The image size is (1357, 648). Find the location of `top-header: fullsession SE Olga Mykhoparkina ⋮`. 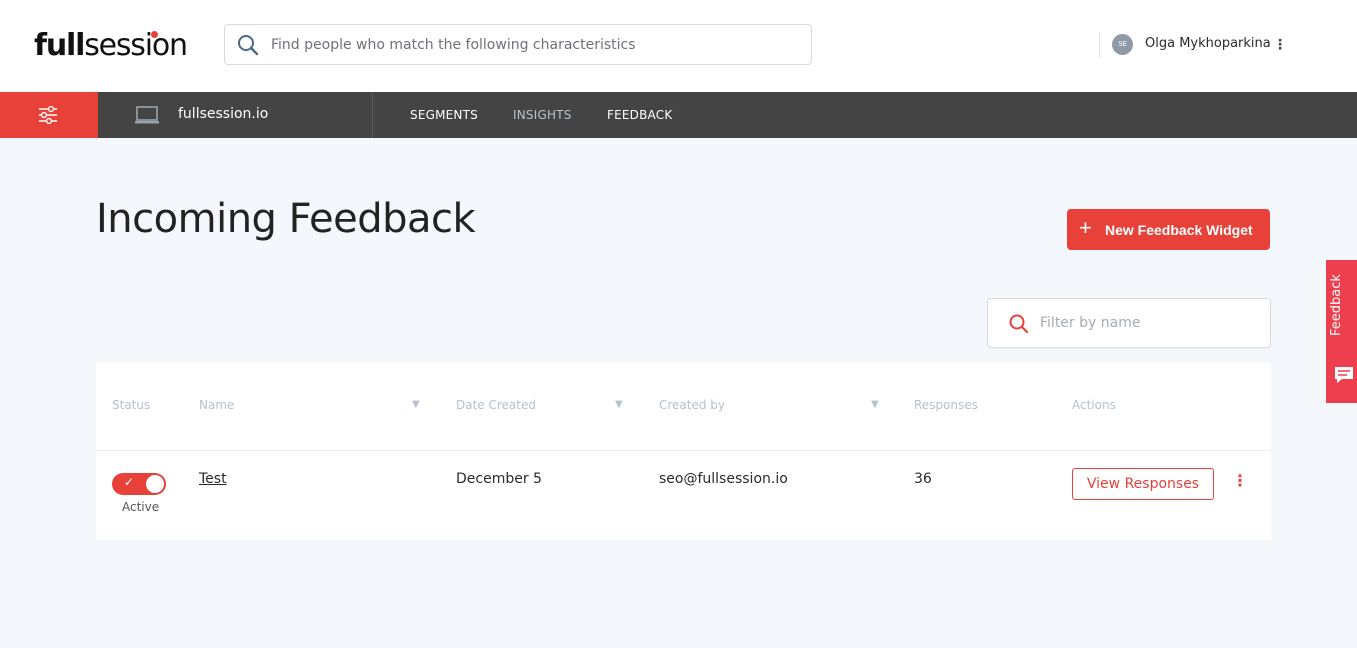

top-header: fullsession SE Olga Mykhoparkina ⋮ is located at coordinates (678, 46).